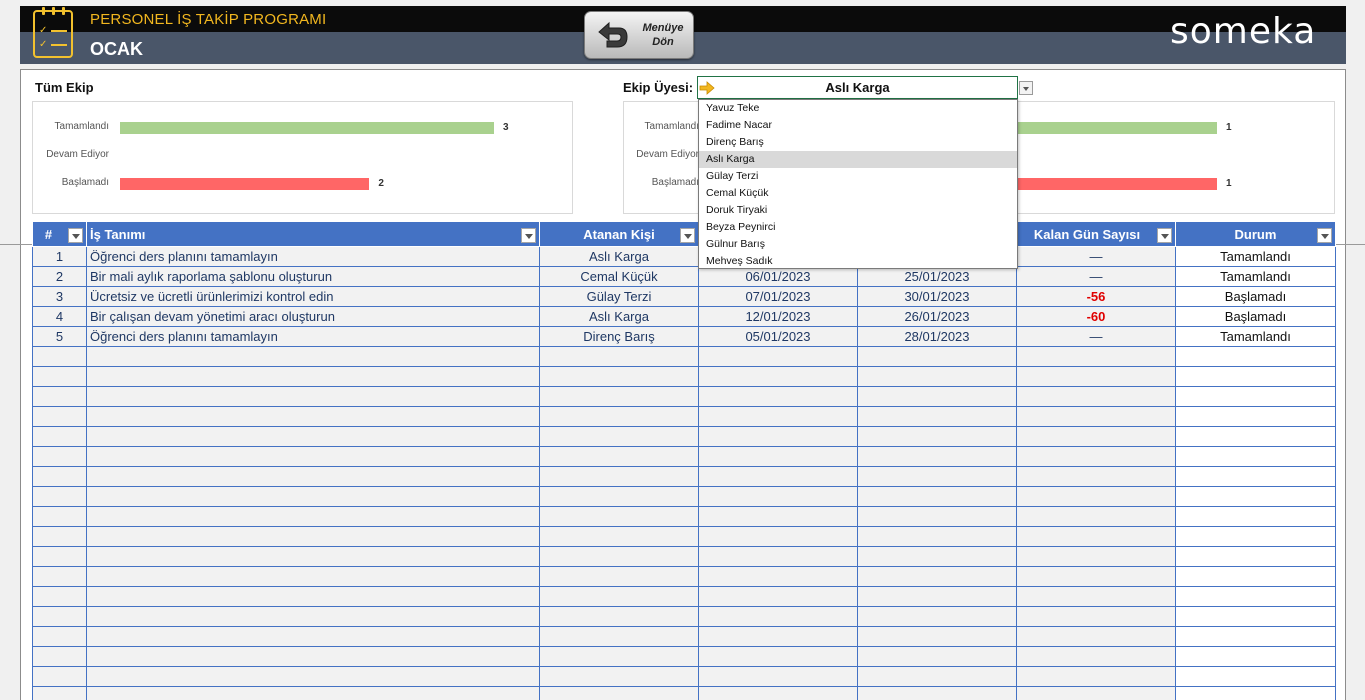  What do you see at coordinates (528, 235) in the screenshot?
I see `filter-button` at bounding box center [528, 235].